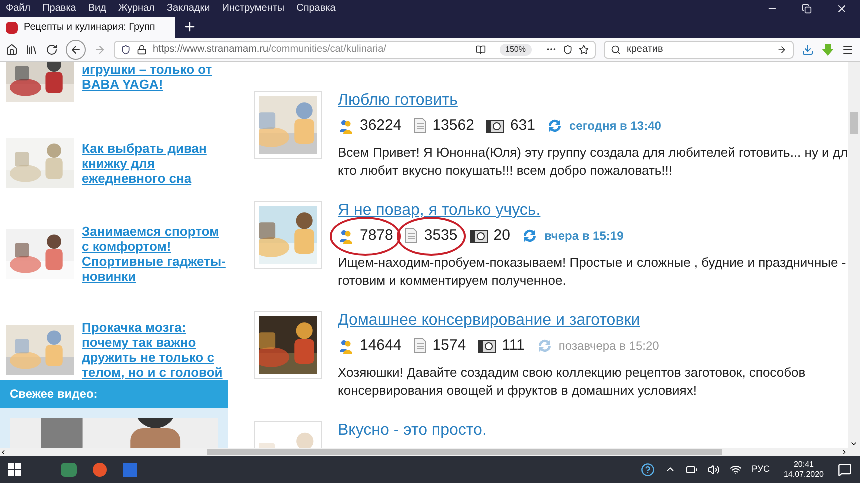 This screenshot has width=860, height=483. Describe the element at coordinates (87, 27) in the screenshot. I see `browser-tab: Рецепты и кулинария: Групп` at that location.